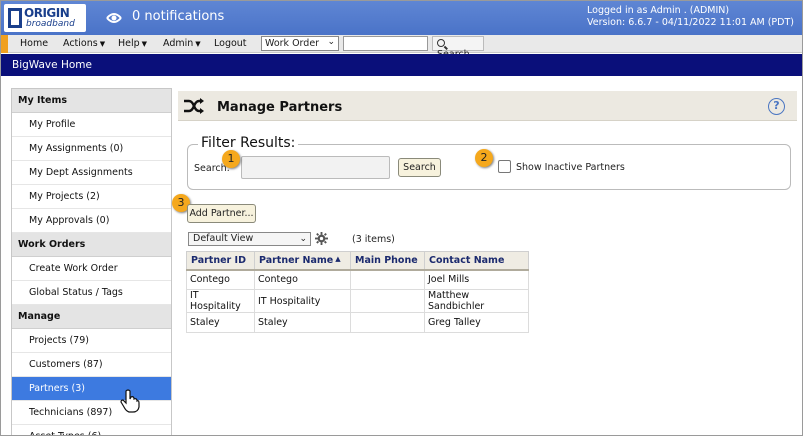  Describe the element at coordinates (15, 18) in the screenshot. I see `logo-mark-icon` at that location.